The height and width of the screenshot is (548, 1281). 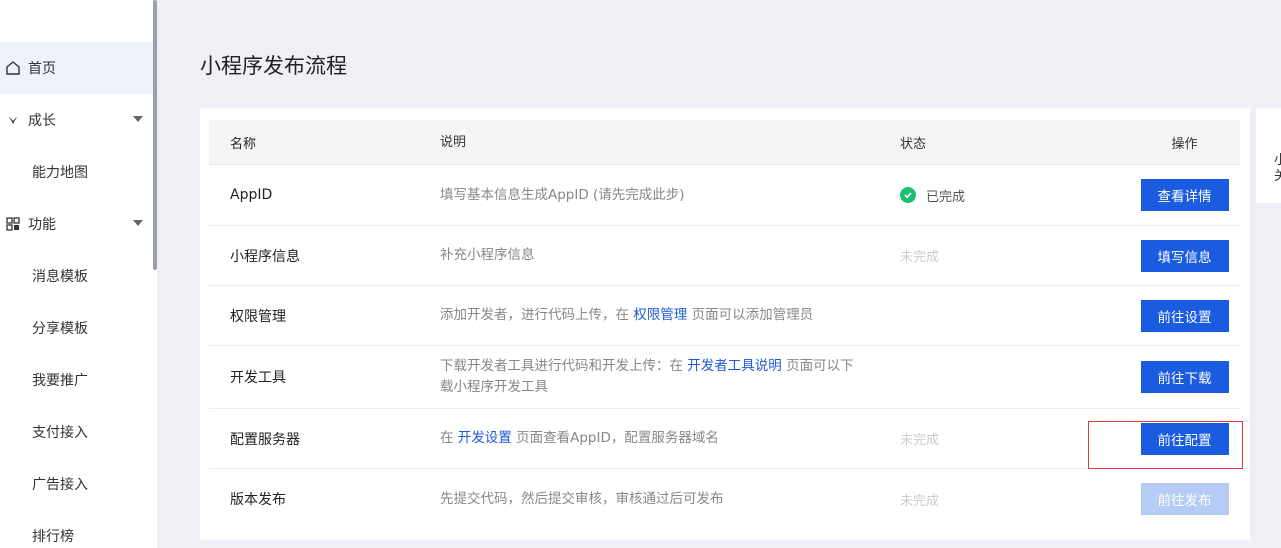 I want to click on sidebar-item-message-template: 消息模板, so click(x=76, y=276).